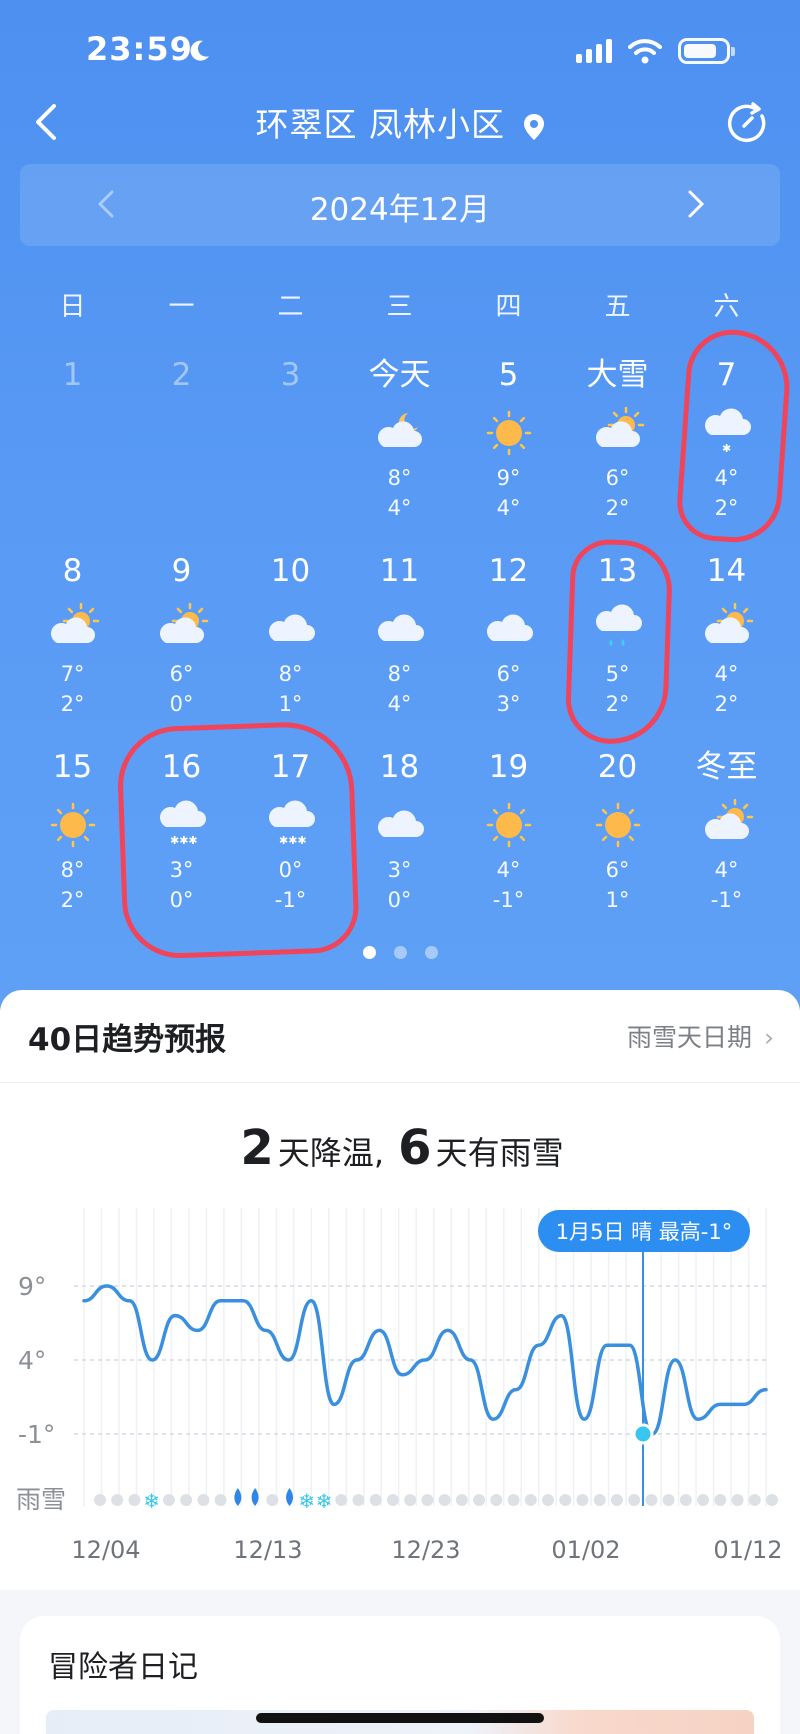 Image resolution: width=800 pixels, height=1734 pixels. I want to click on calendar-day-cell: 16 ✱✱✱ 3° 0°, so click(181, 845).